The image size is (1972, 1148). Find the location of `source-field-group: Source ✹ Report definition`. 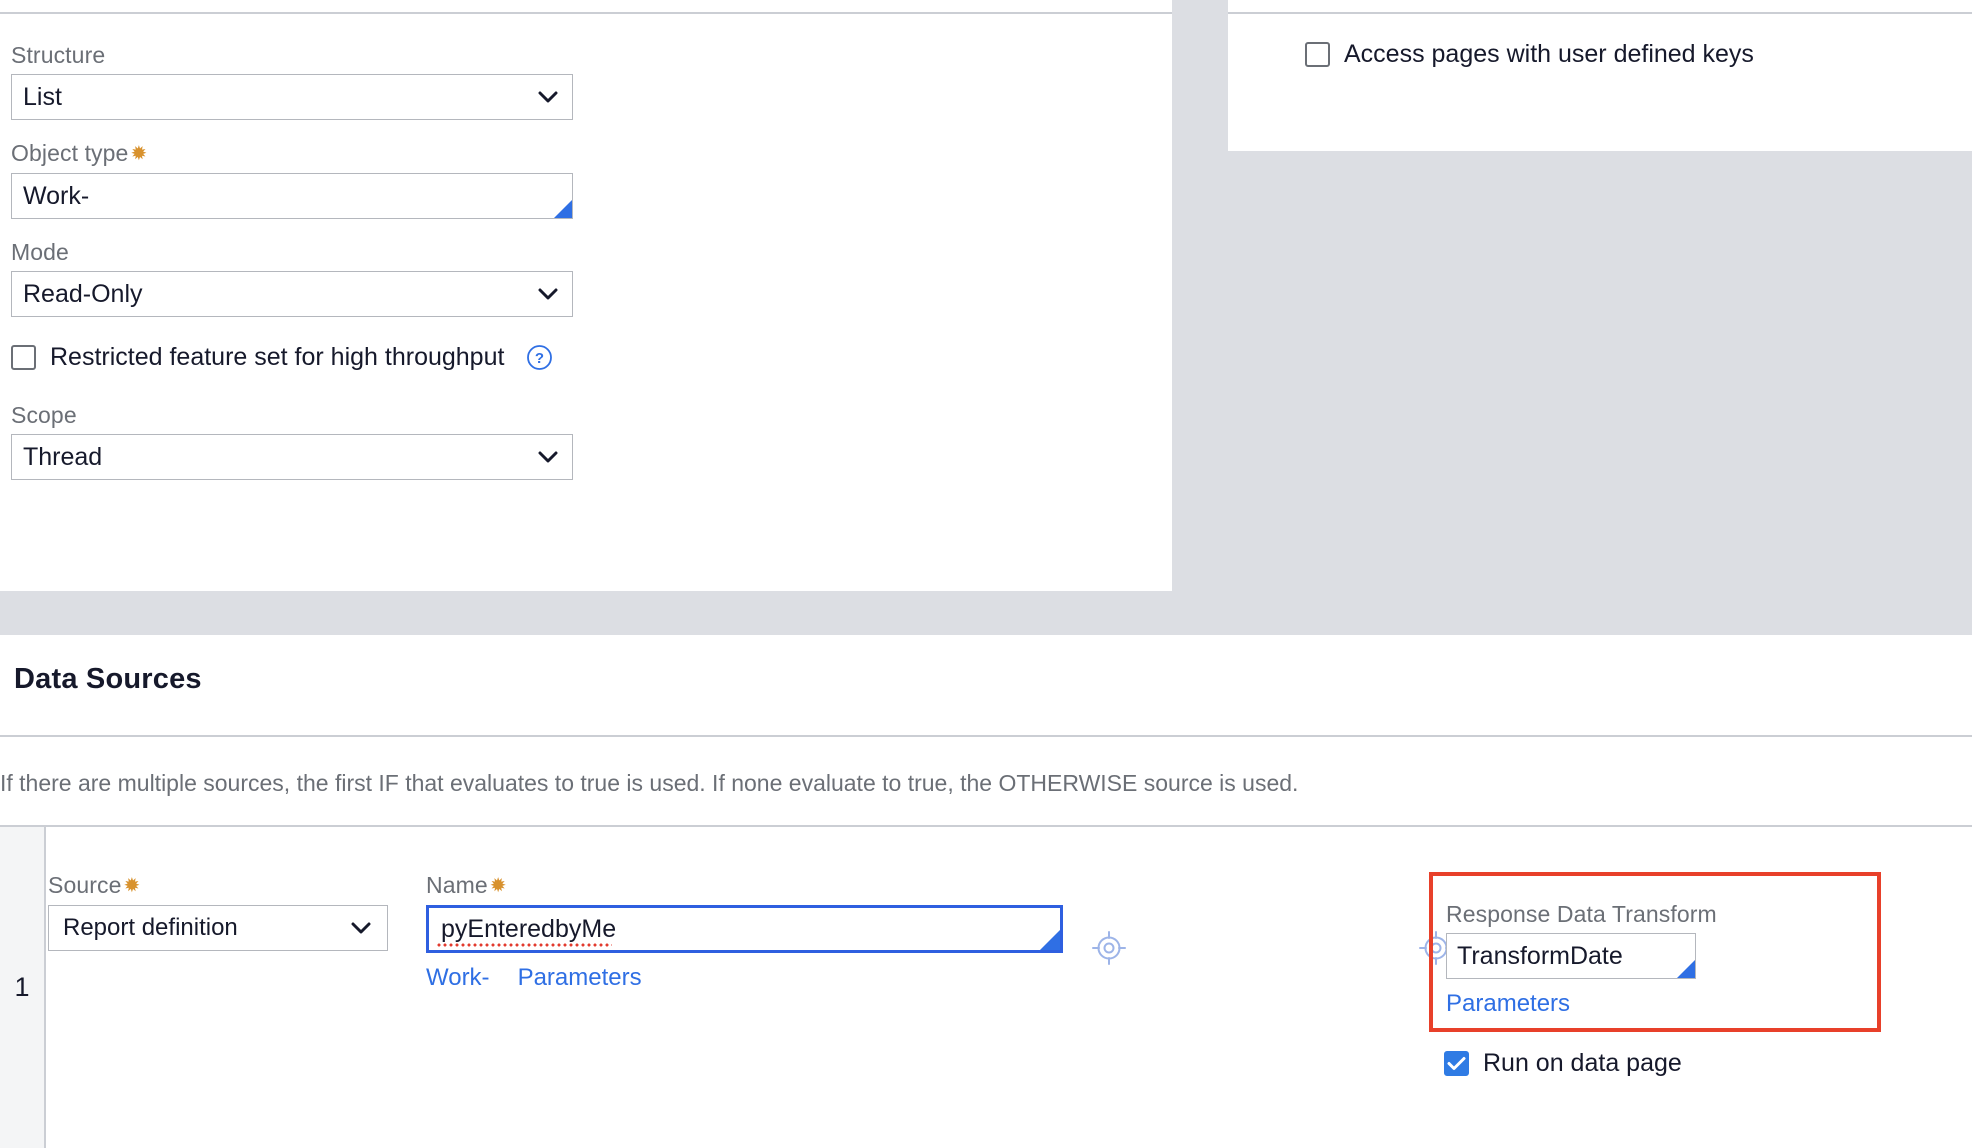

source-field-group: Source ✹ Report definition is located at coordinates (243, 910).